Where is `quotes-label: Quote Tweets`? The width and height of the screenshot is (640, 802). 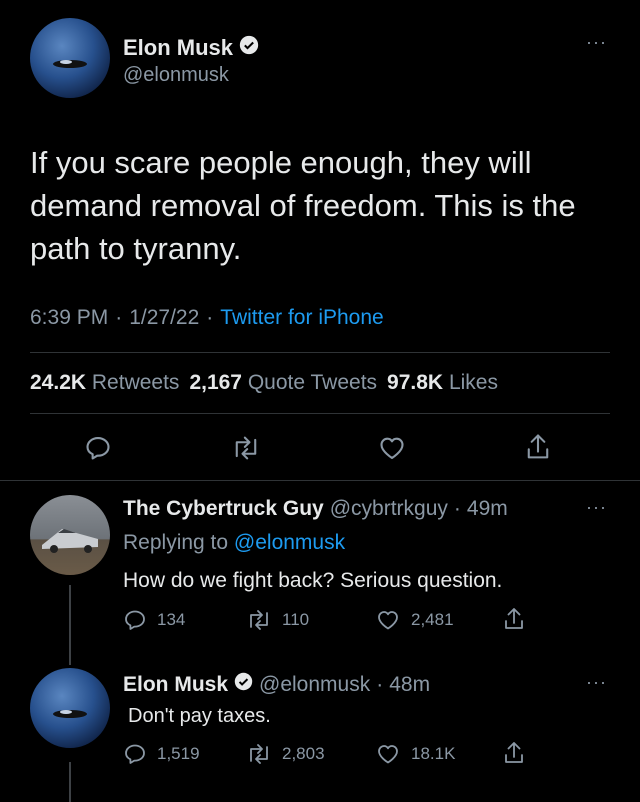 quotes-label: Quote Tweets is located at coordinates (312, 382).